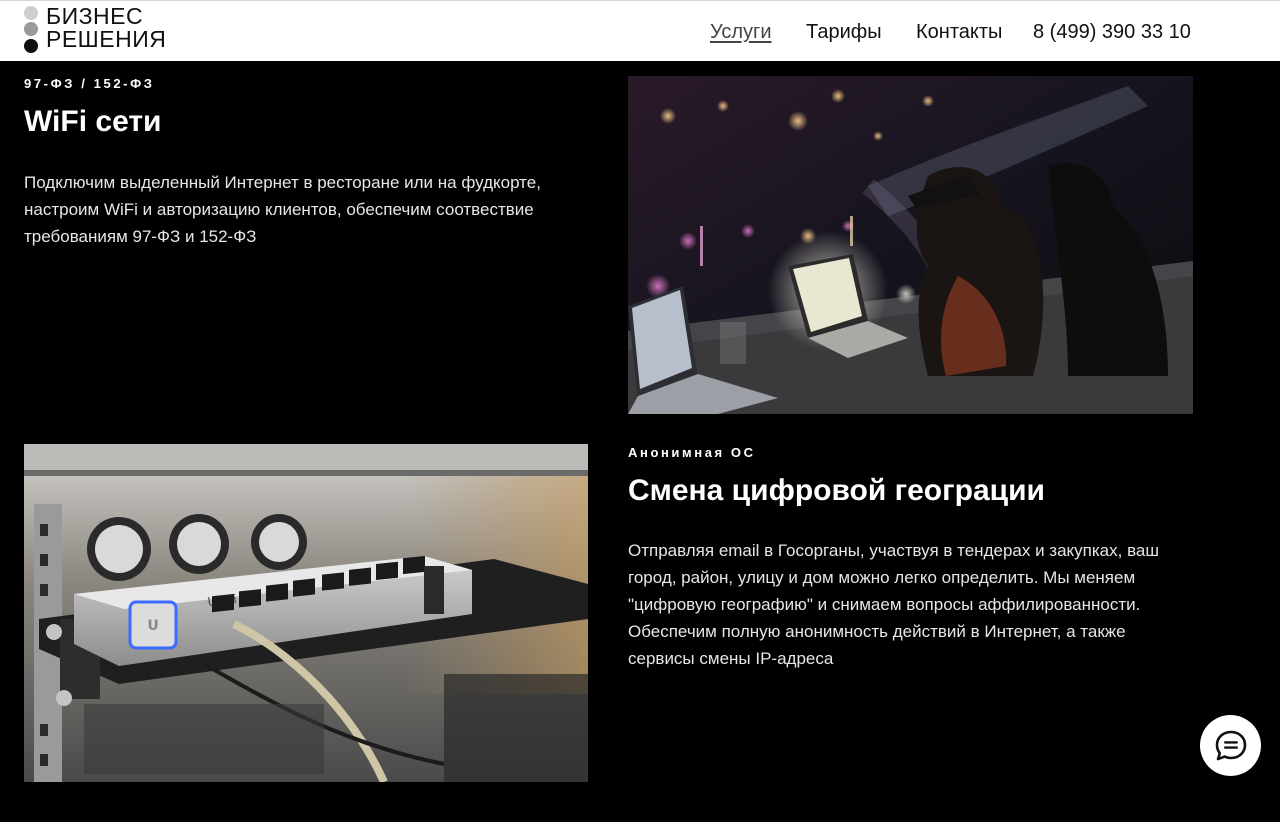 The width and height of the screenshot is (1280, 822). Describe the element at coordinates (152, 626) in the screenshot. I see `svg-text: U` at that location.